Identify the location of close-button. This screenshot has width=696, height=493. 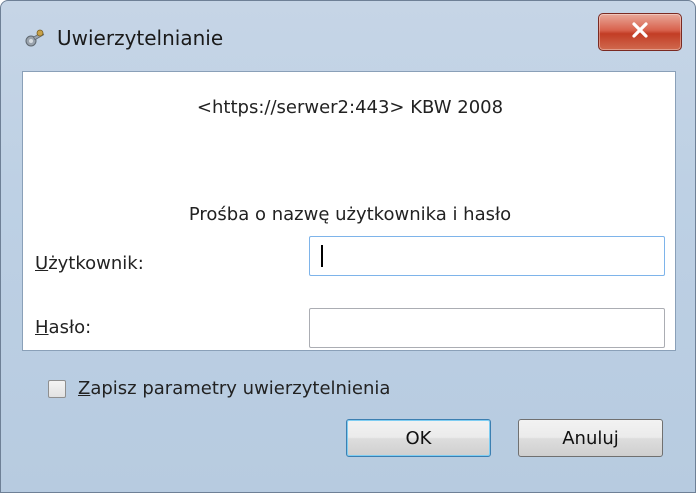
(640, 32).